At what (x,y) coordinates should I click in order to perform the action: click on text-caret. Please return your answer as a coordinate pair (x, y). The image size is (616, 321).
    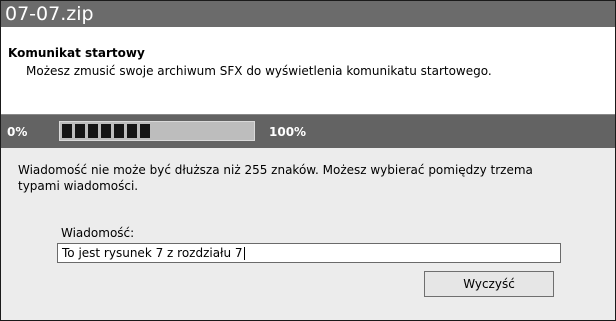
    Looking at the image, I should click on (244, 253).